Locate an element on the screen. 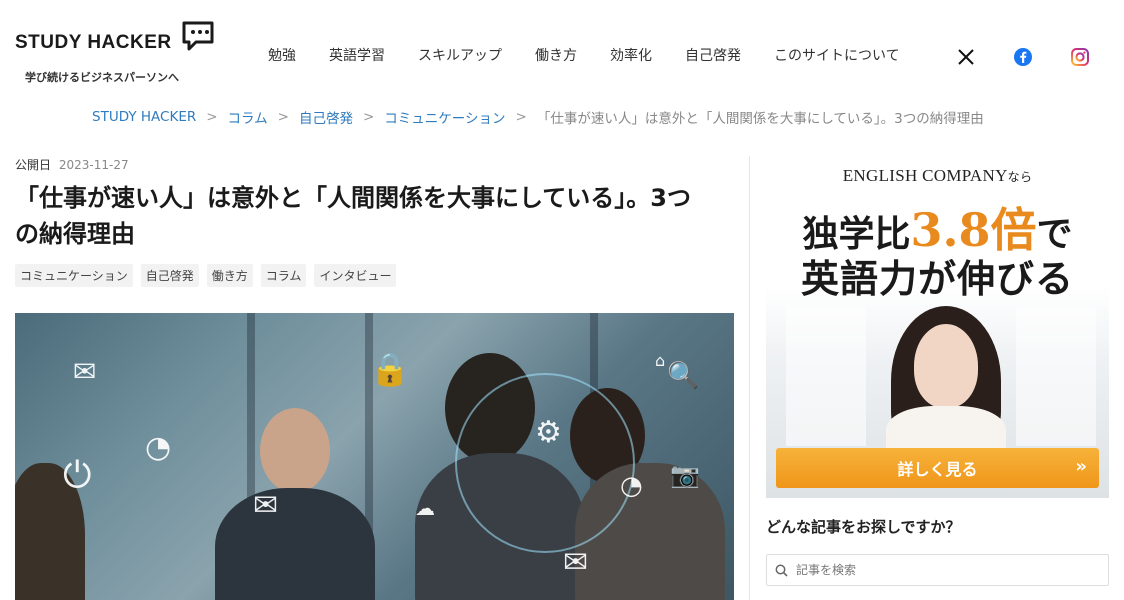  nav-item-efficiency: 効率化 is located at coordinates (631, 55).